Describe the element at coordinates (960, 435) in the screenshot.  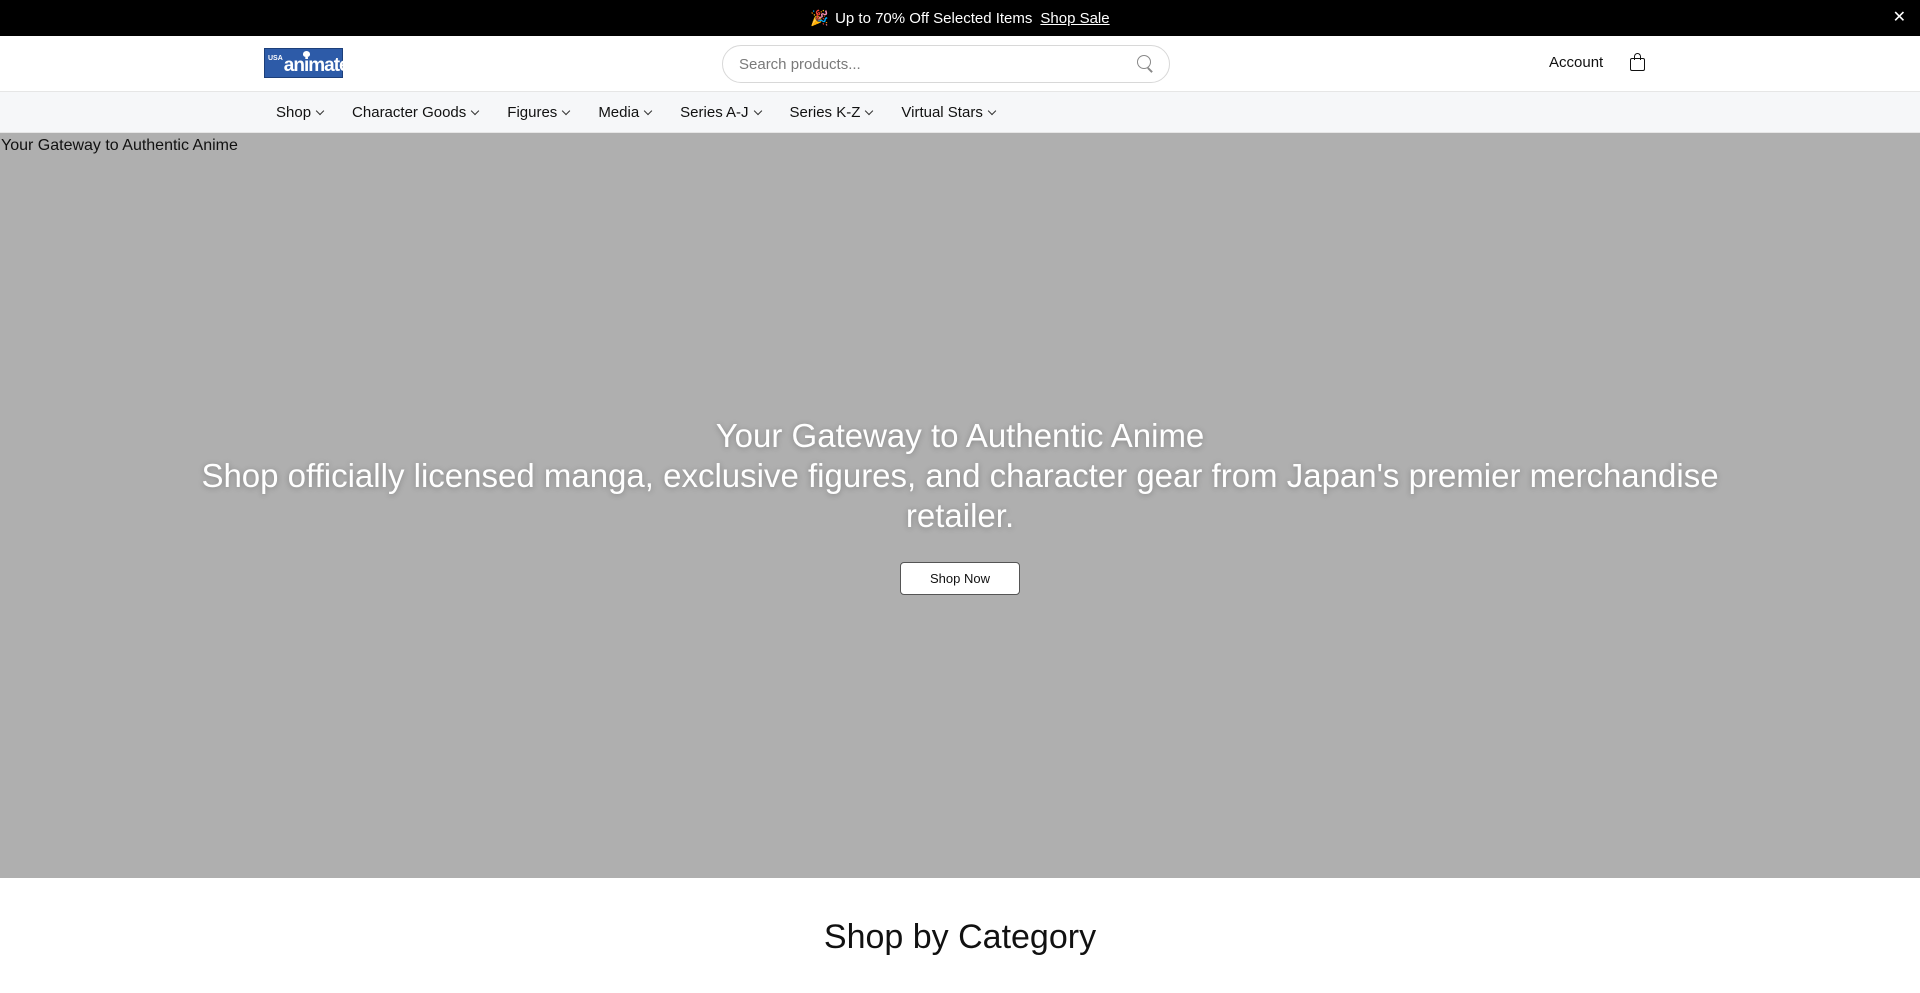
I see `hero-title: Your Gateway to Authentic Anime` at that location.